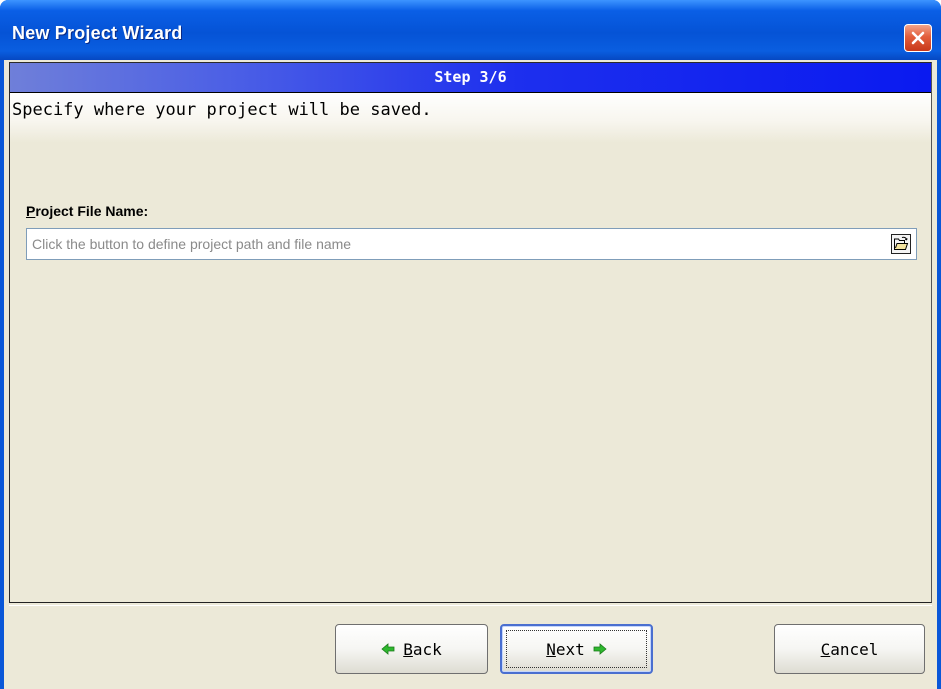 This screenshot has width=941, height=689. What do you see at coordinates (470, 605) in the screenshot?
I see `footer-separator` at bounding box center [470, 605].